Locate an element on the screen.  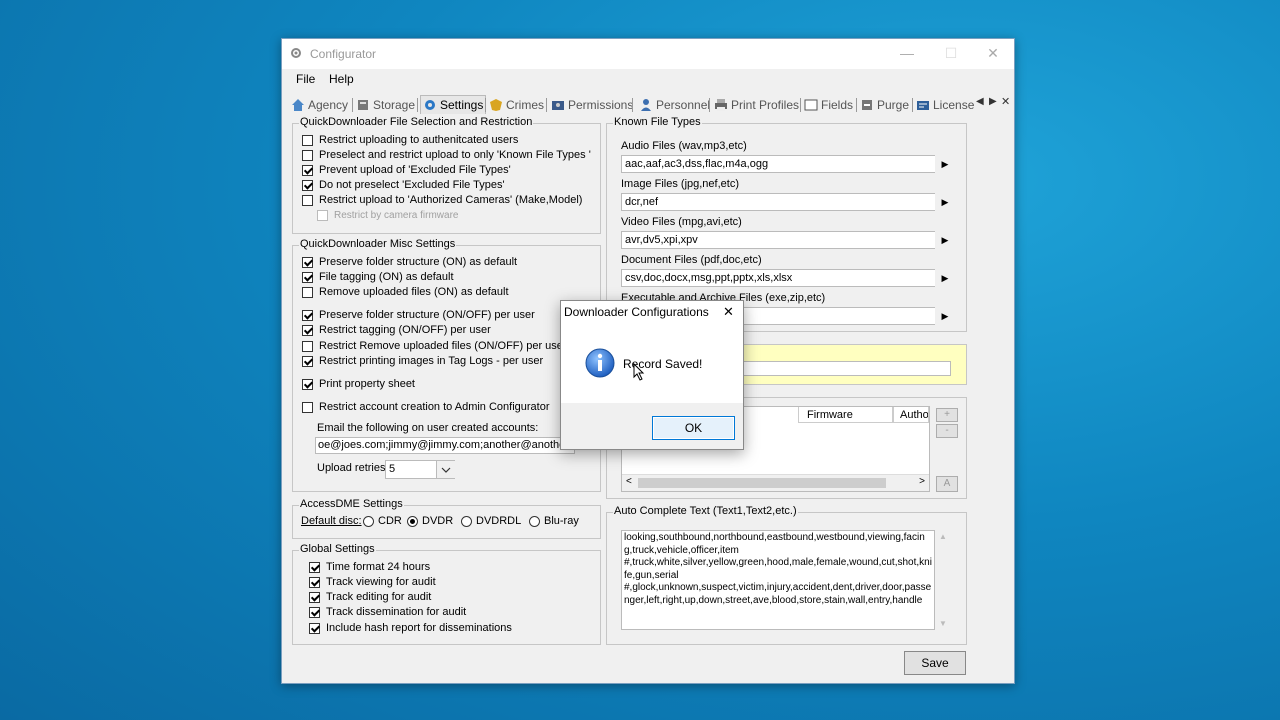
track-dissemination-checkbox: Track dissemination for audit is located at coordinates (387, 612).